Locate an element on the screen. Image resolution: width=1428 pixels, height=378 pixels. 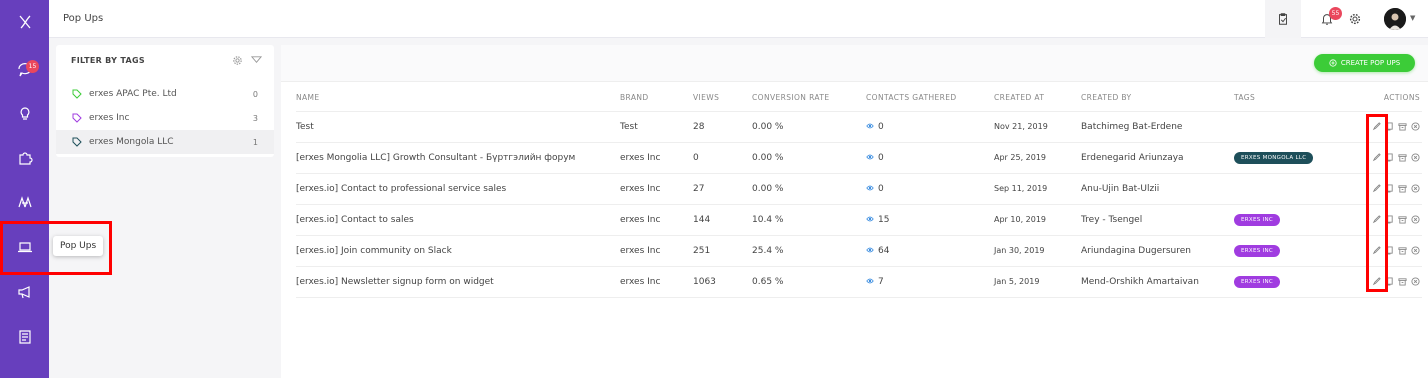
sidebar-item-reports is located at coordinates (24, 337).